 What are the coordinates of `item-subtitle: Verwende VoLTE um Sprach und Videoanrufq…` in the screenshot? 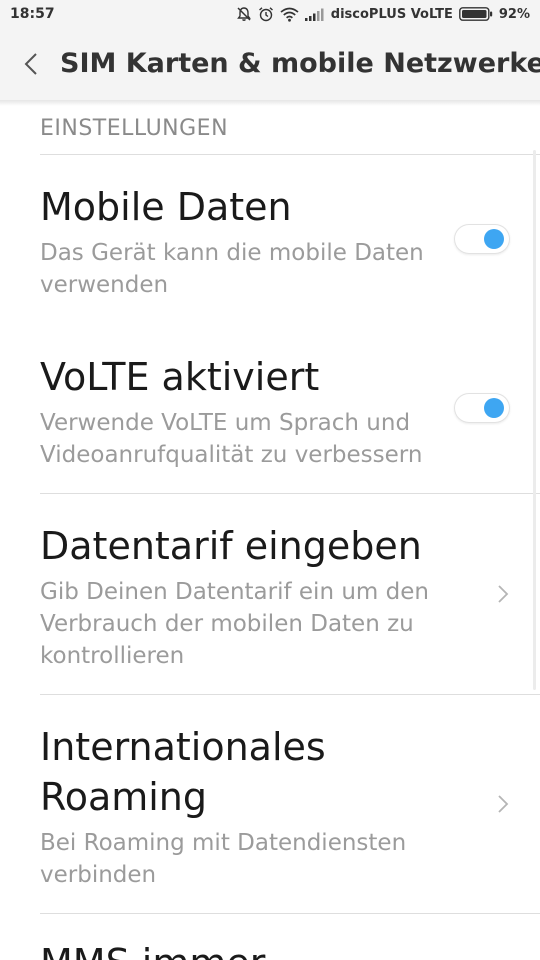 It's located at (231, 439).